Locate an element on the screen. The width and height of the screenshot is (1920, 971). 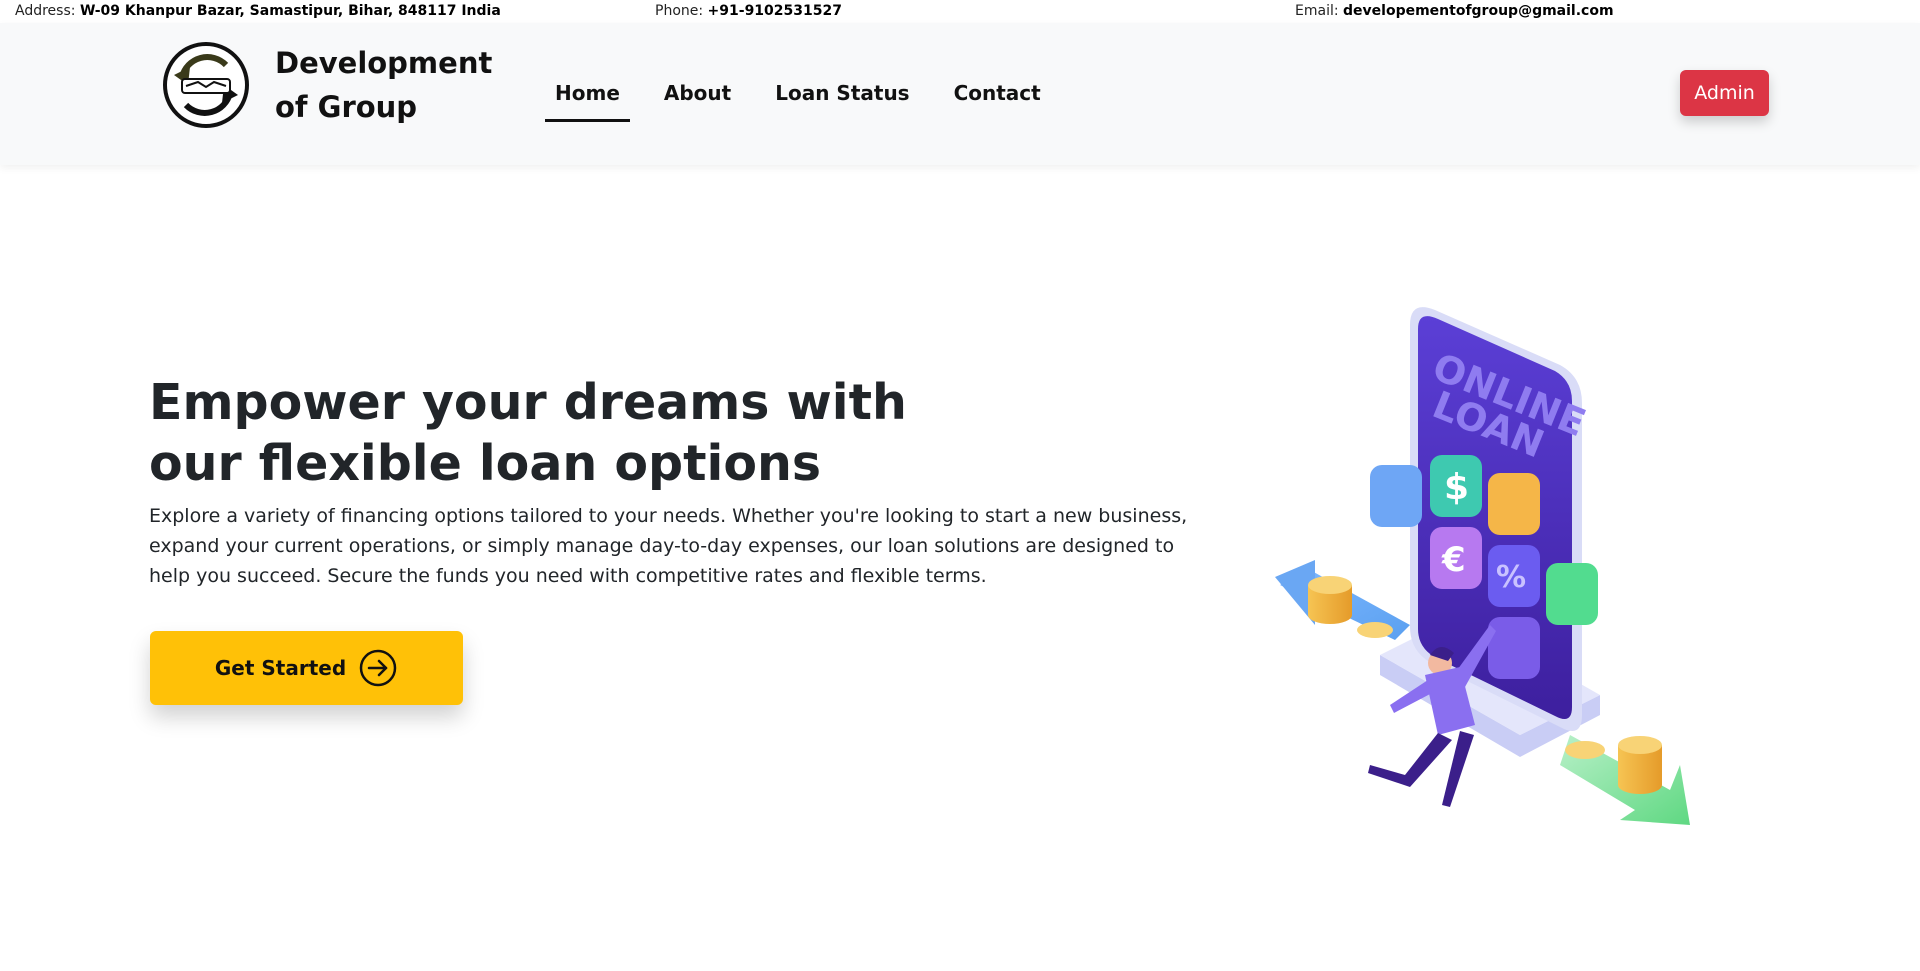
phone-info: Phone: +91-9102531527 is located at coordinates (748, 11).